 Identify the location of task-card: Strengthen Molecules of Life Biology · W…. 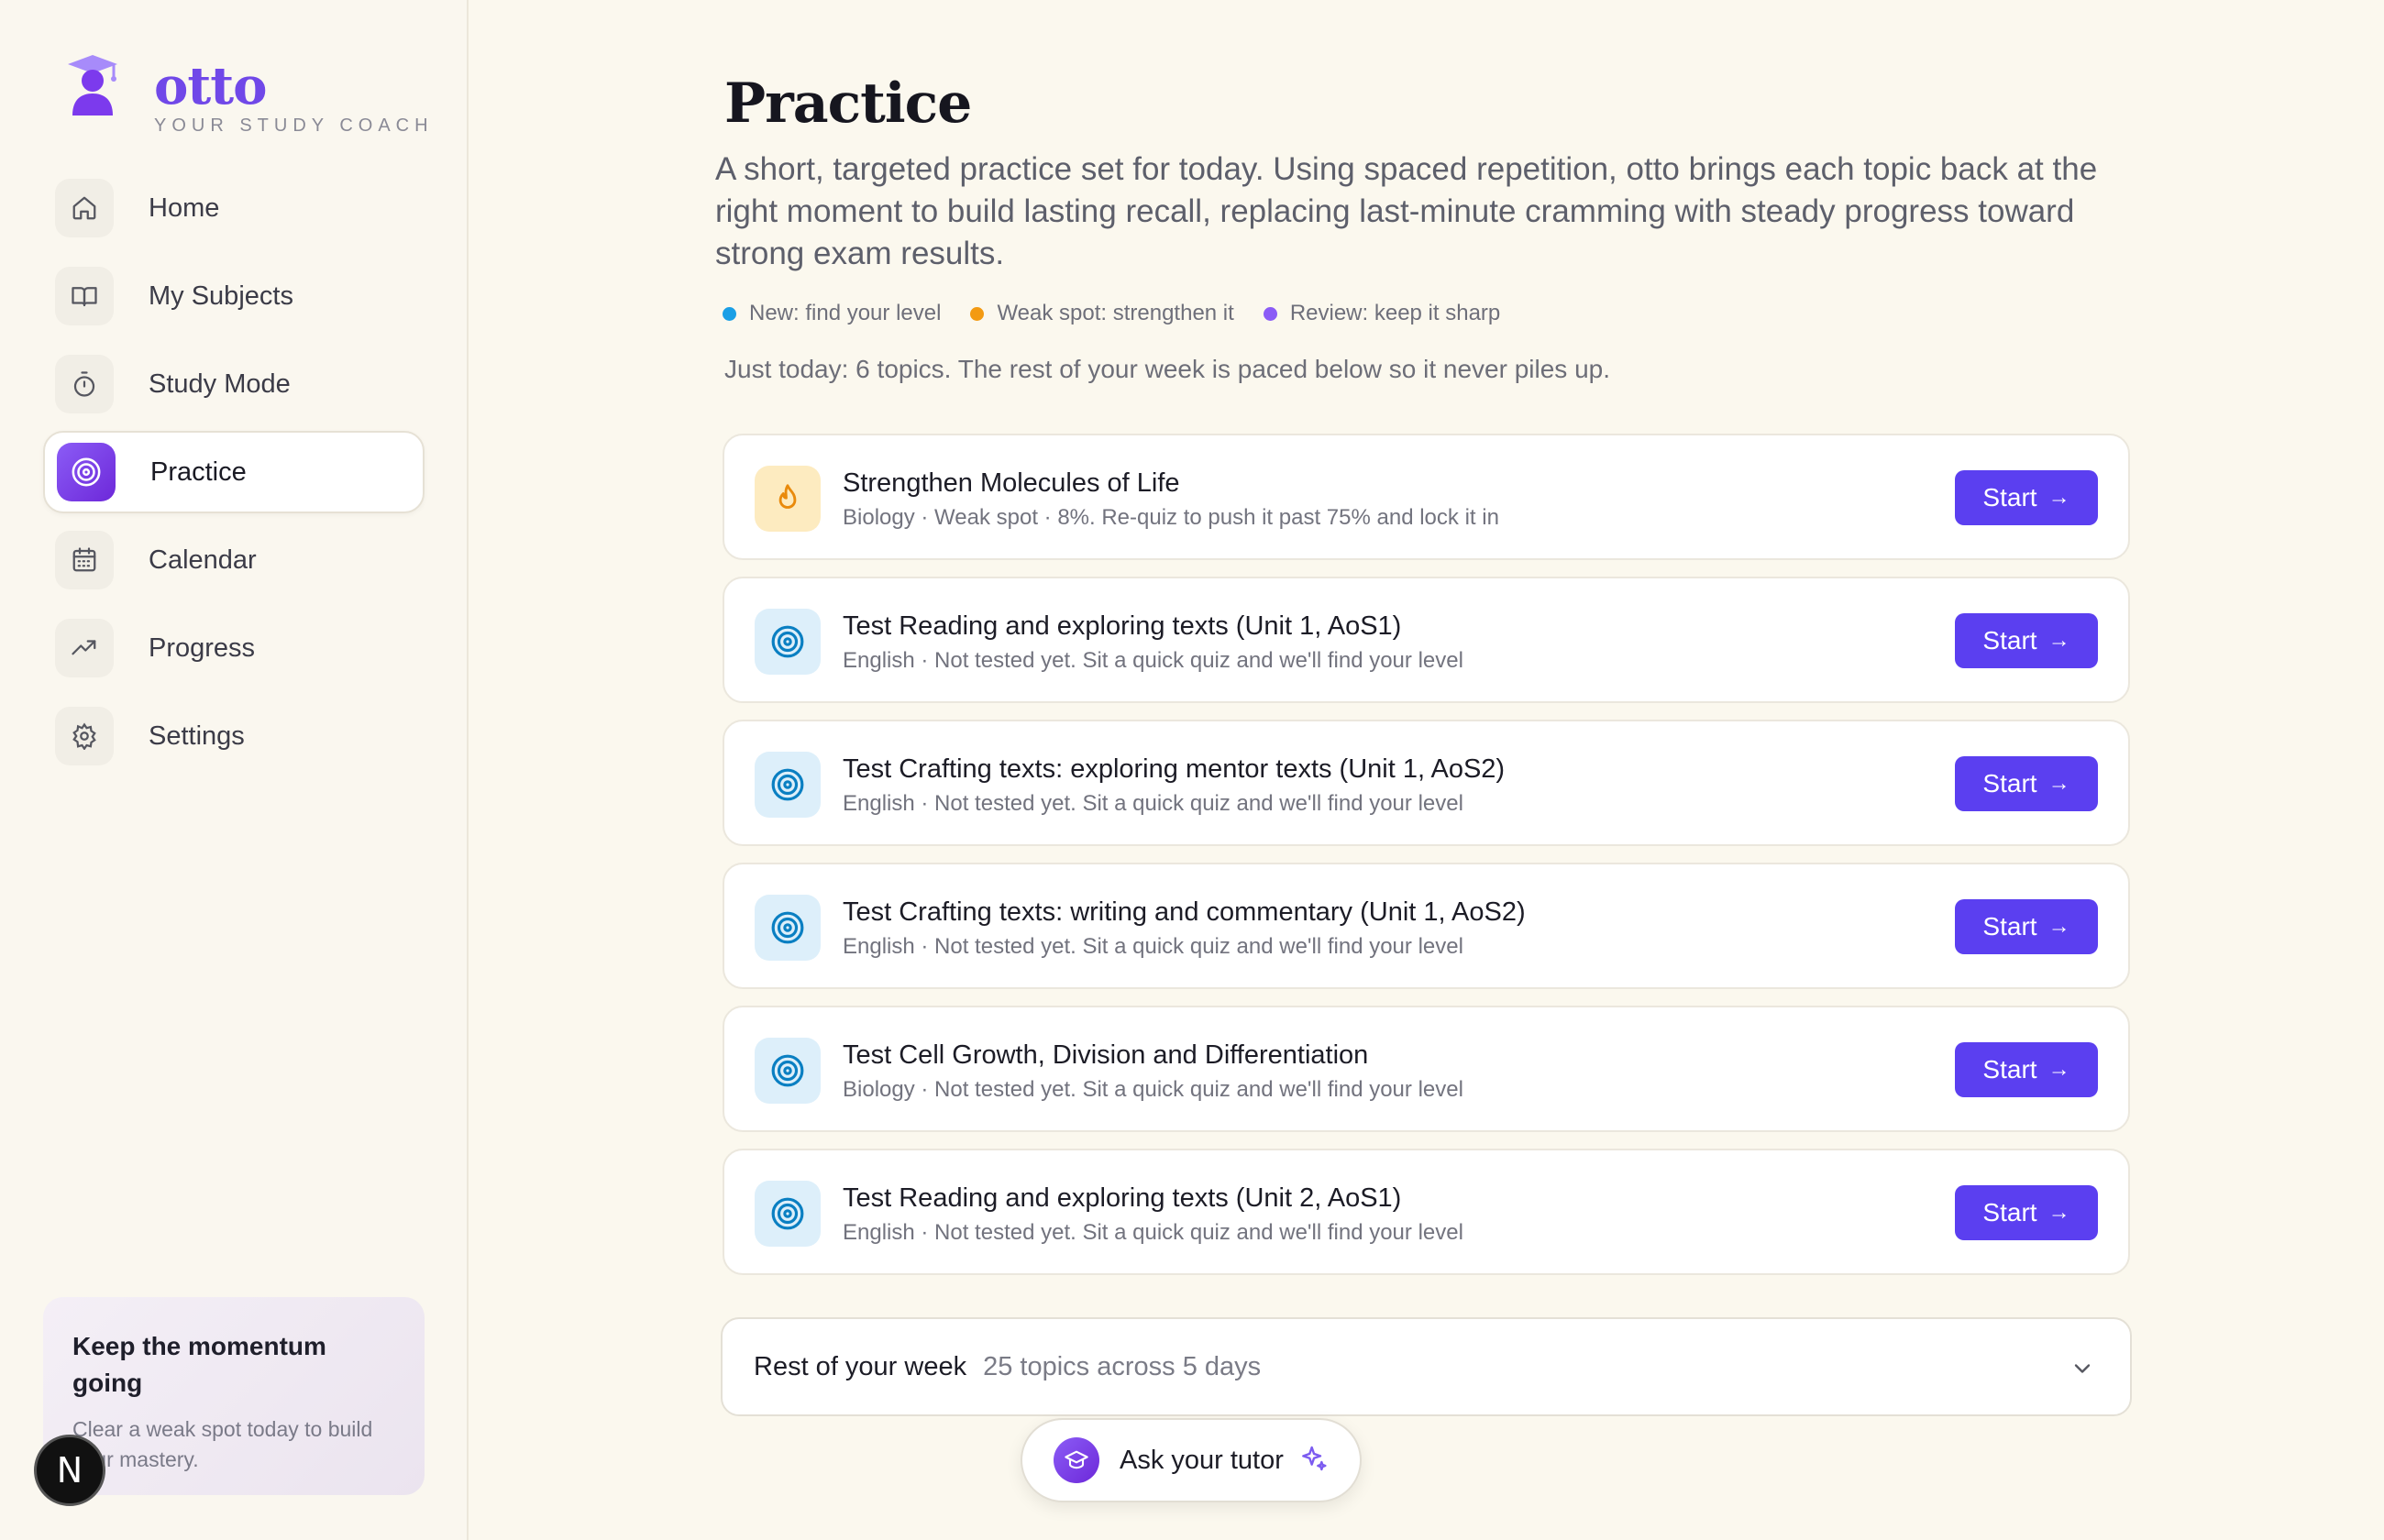
(1426, 497).